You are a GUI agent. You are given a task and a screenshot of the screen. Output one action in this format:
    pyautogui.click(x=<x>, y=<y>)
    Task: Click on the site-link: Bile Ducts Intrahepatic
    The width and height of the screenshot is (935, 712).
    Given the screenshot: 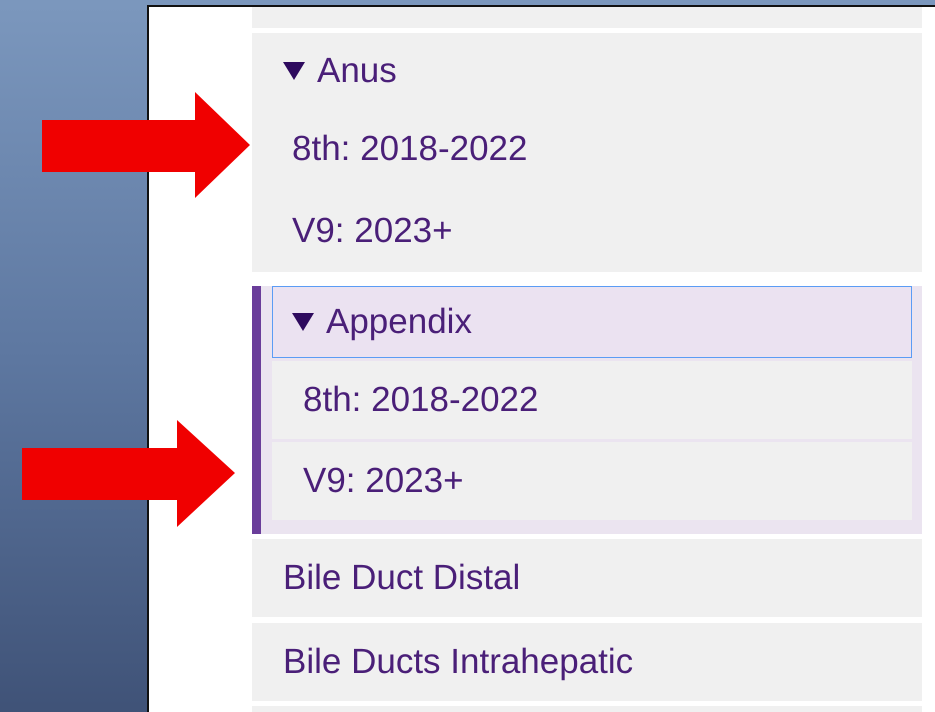 What is the action you would take?
    pyautogui.click(x=587, y=662)
    